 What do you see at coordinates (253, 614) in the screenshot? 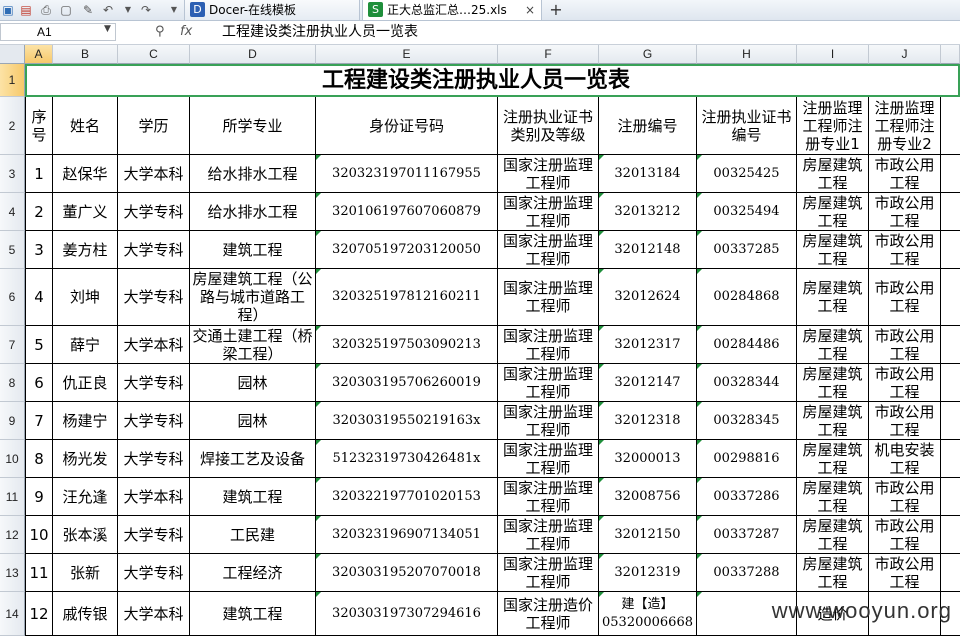
I see `table-cell: 建筑工程` at bounding box center [253, 614].